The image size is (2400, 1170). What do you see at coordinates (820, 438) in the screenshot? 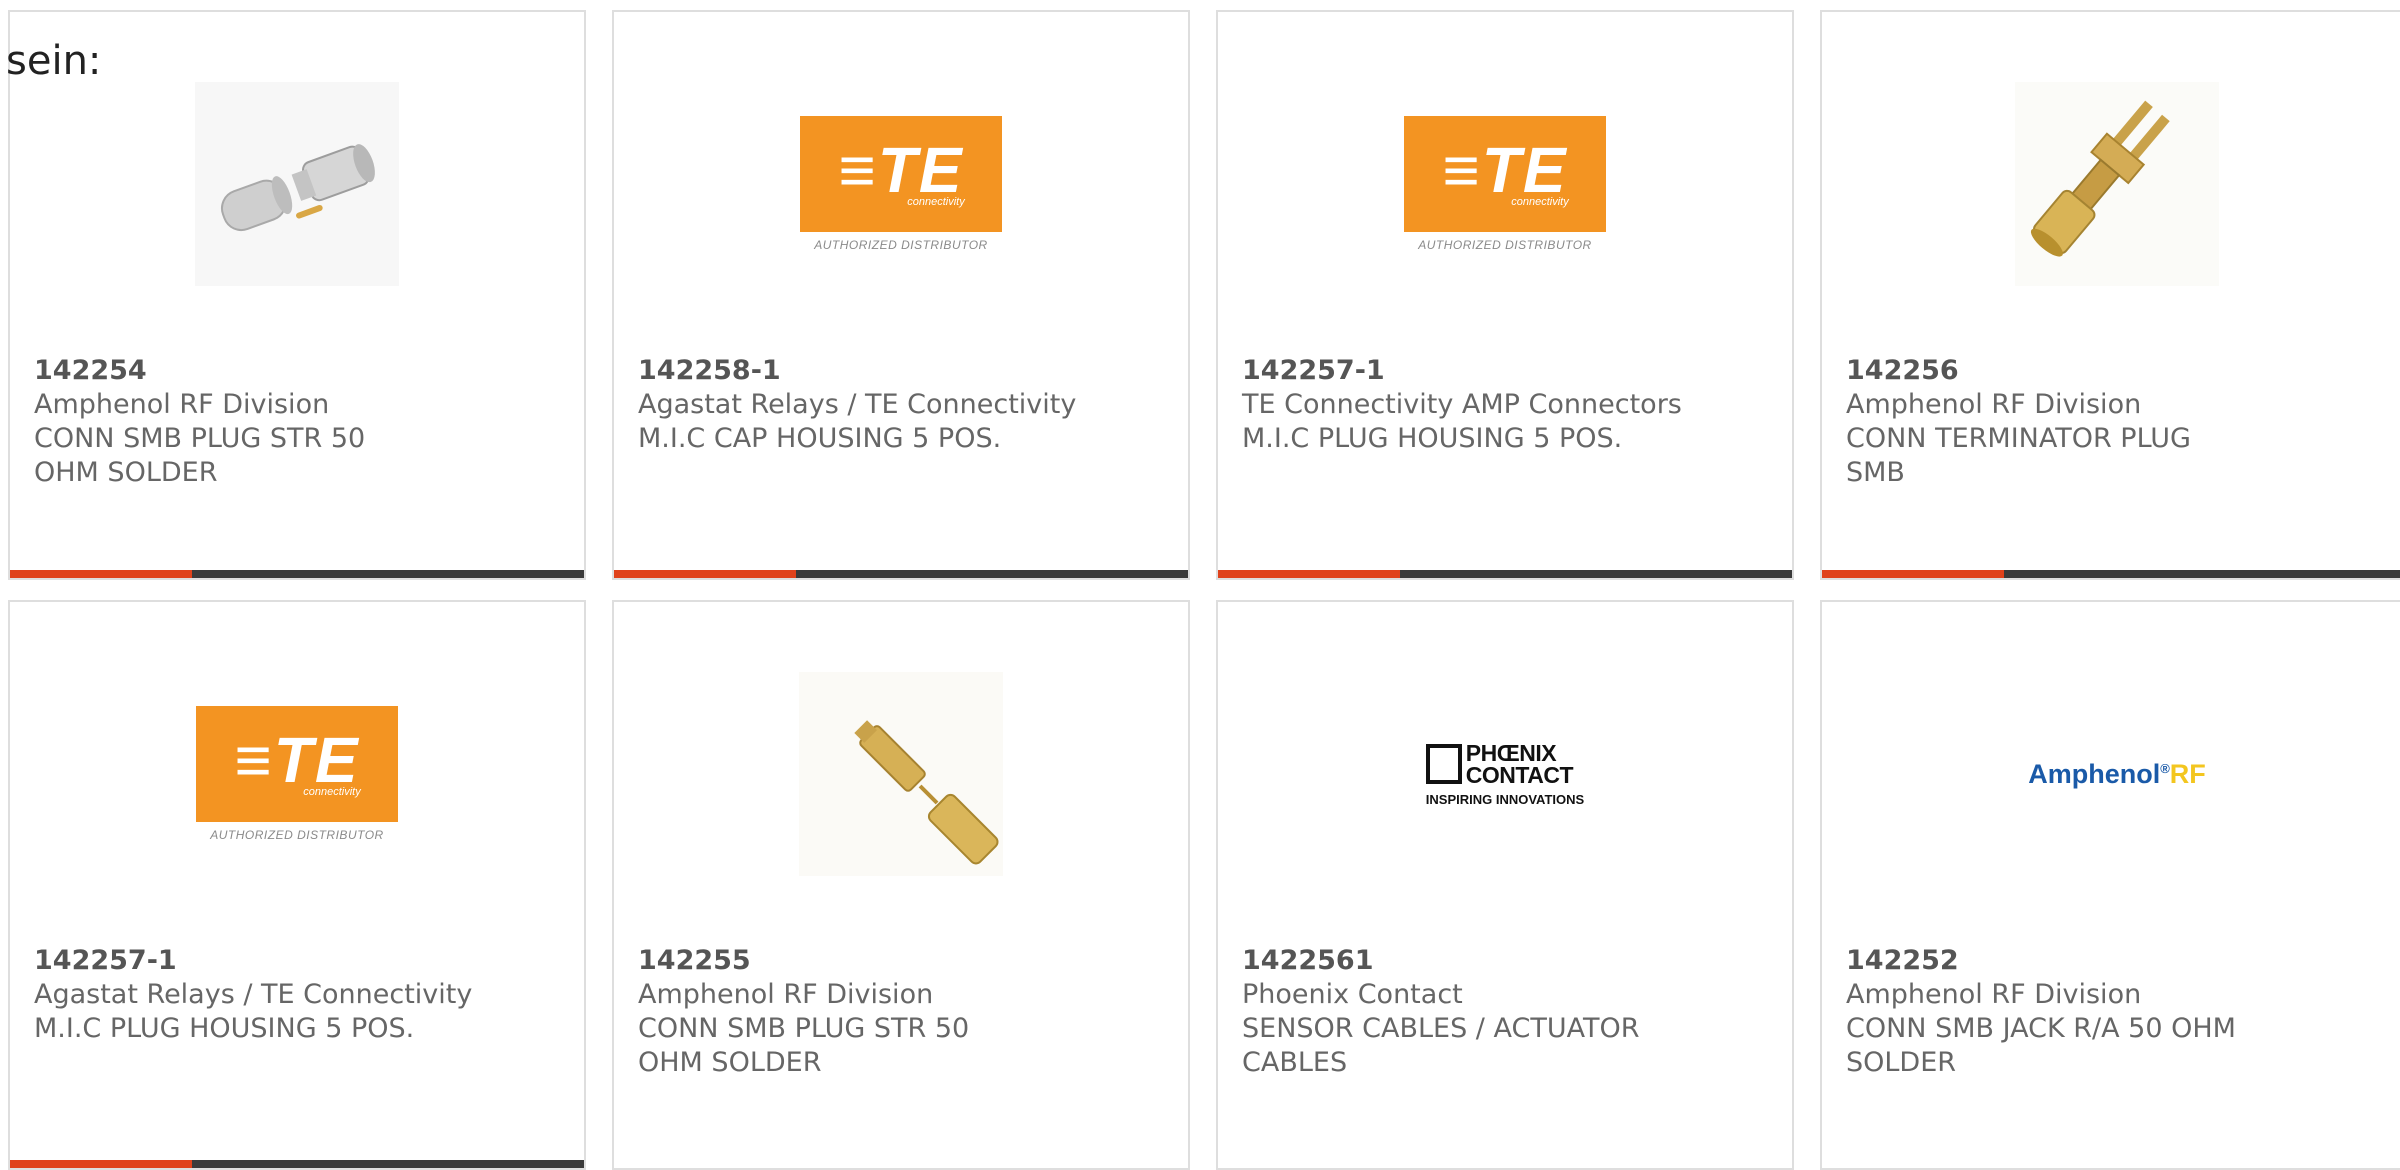
I see `description: M.I.C CAP HOUSING 5 POS.` at bounding box center [820, 438].